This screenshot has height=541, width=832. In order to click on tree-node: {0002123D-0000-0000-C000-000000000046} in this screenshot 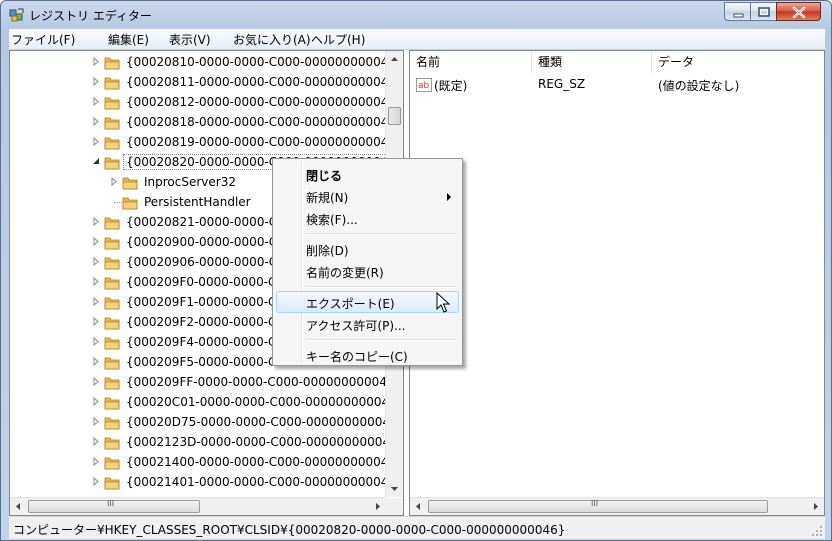, I will do `click(247, 443)`.